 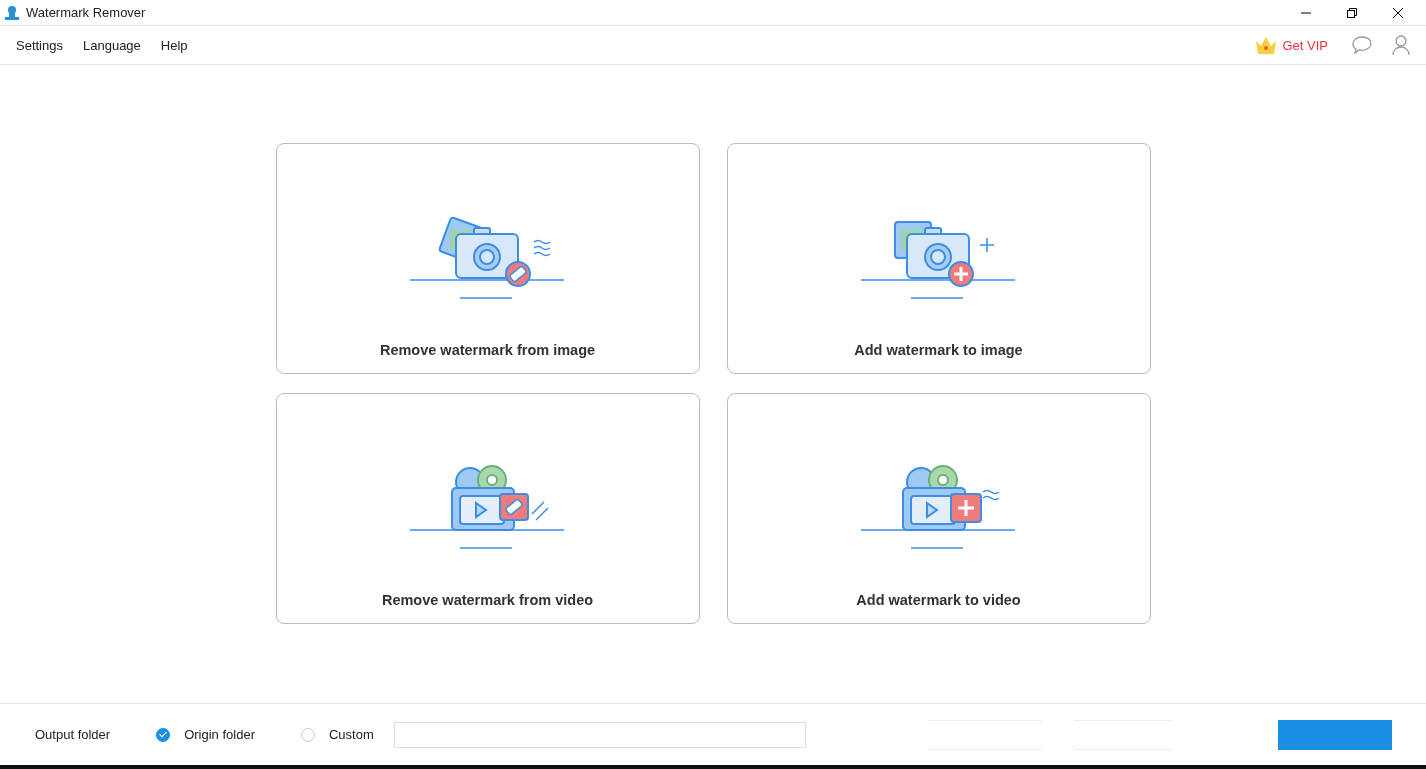 What do you see at coordinates (1401, 45) in the screenshot?
I see `user-icon` at bounding box center [1401, 45].